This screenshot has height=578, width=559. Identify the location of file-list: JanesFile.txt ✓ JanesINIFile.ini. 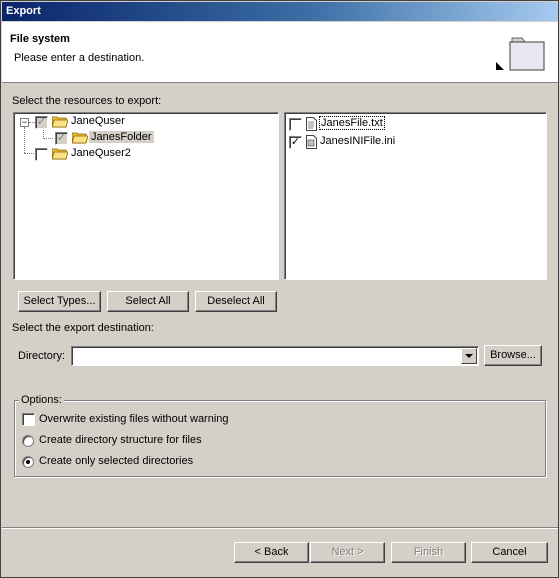
(415, 196).